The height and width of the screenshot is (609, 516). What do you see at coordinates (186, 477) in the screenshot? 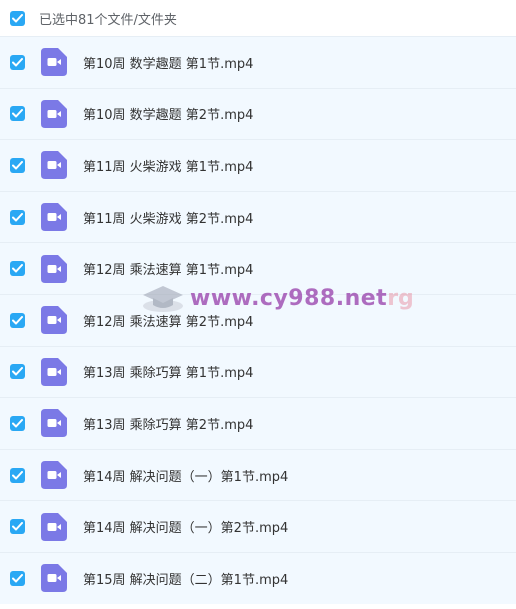
I see `file-name: 第14周 解决问题（一）第1节.mp4` at bounding box center [186, 477].